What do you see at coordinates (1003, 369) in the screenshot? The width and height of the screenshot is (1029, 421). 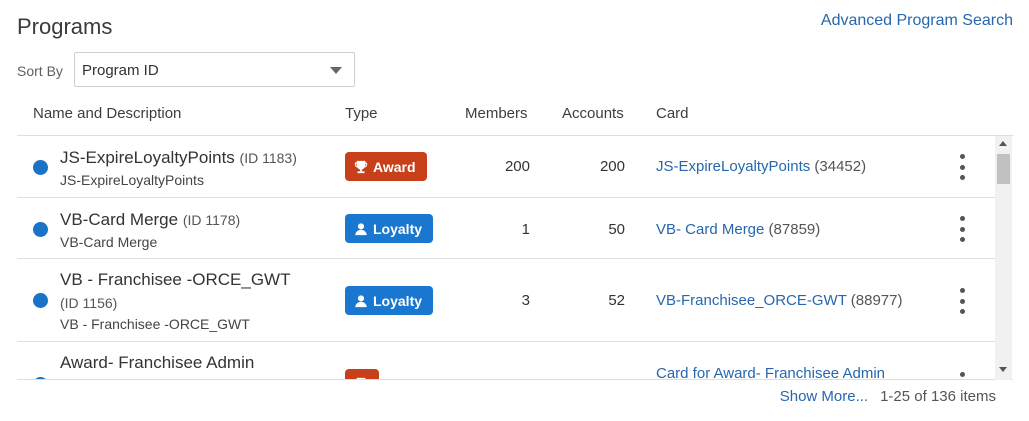 I see `scroll-down-icon` at bounding box center [1003, 369].